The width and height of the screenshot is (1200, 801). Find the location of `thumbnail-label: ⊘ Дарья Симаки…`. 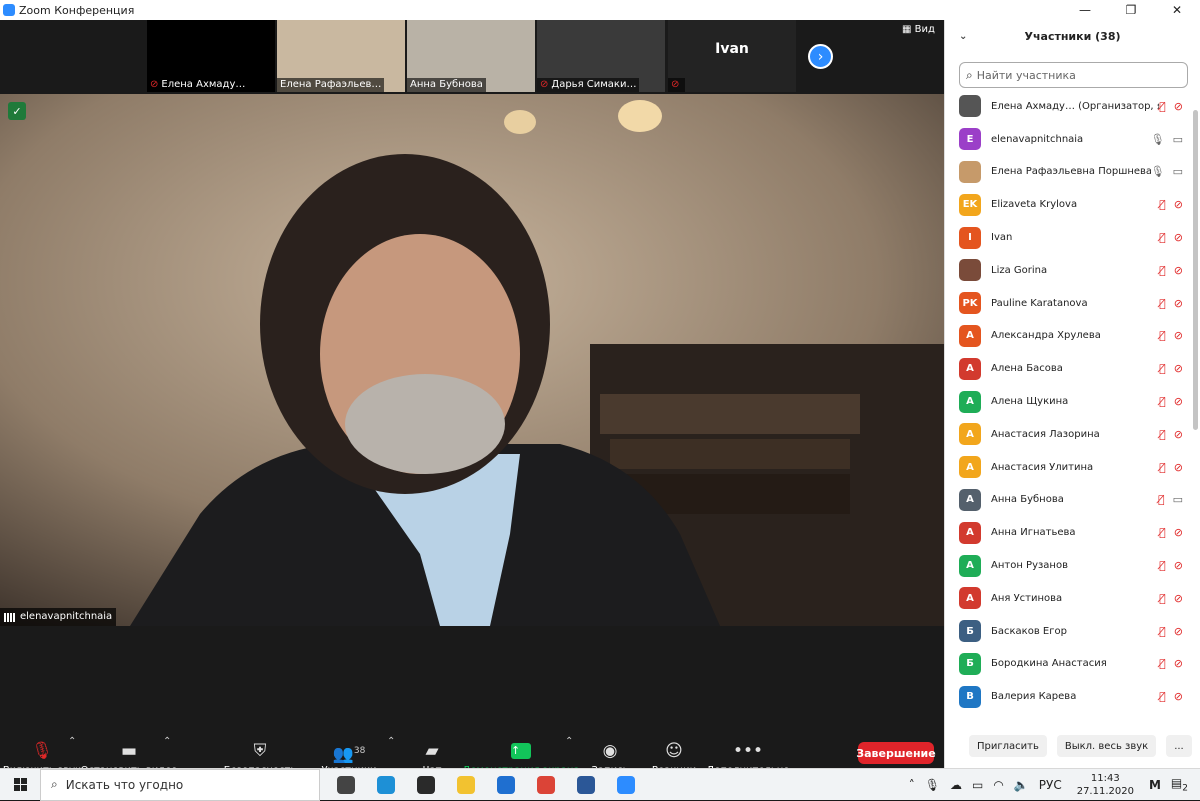

thumbnail-label: ⊘ Дарья Симаки… is located at coordinates (588, 85).